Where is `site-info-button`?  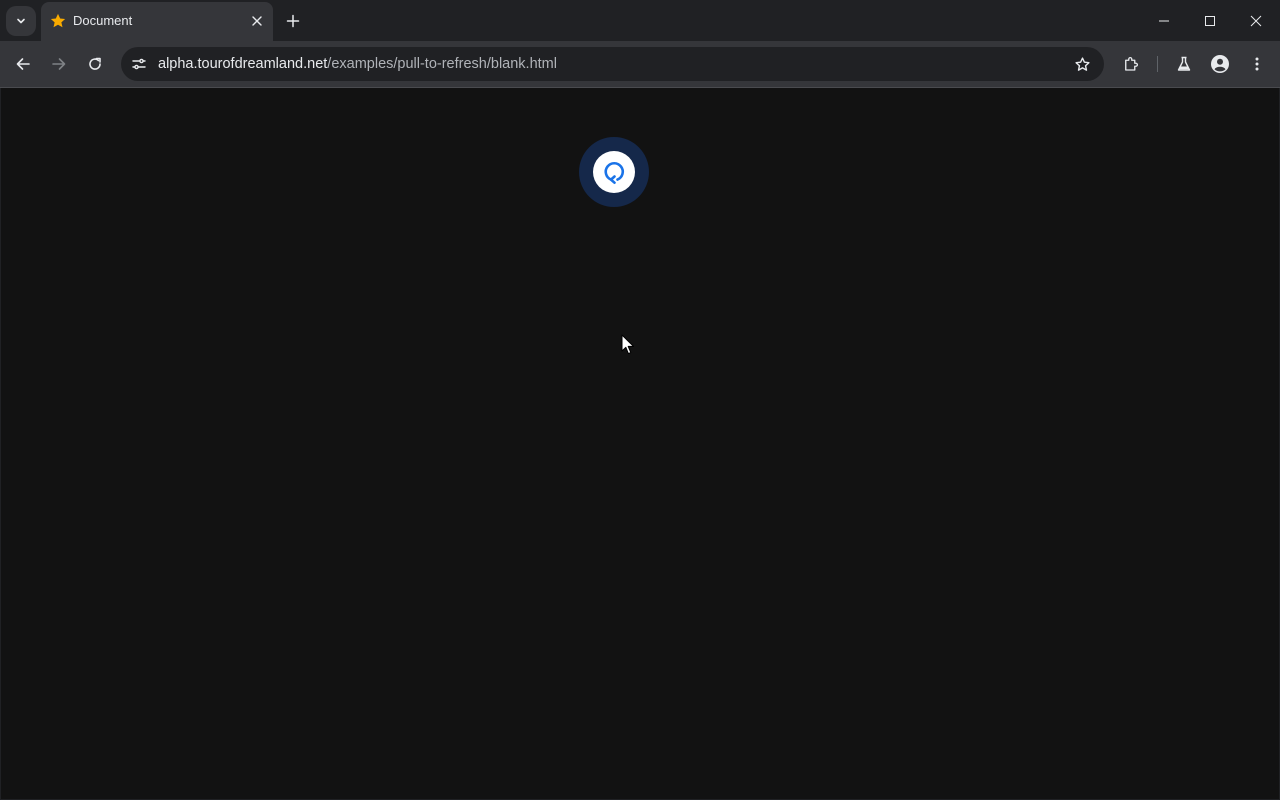 site-info-button is located at coordinates (139, 64).